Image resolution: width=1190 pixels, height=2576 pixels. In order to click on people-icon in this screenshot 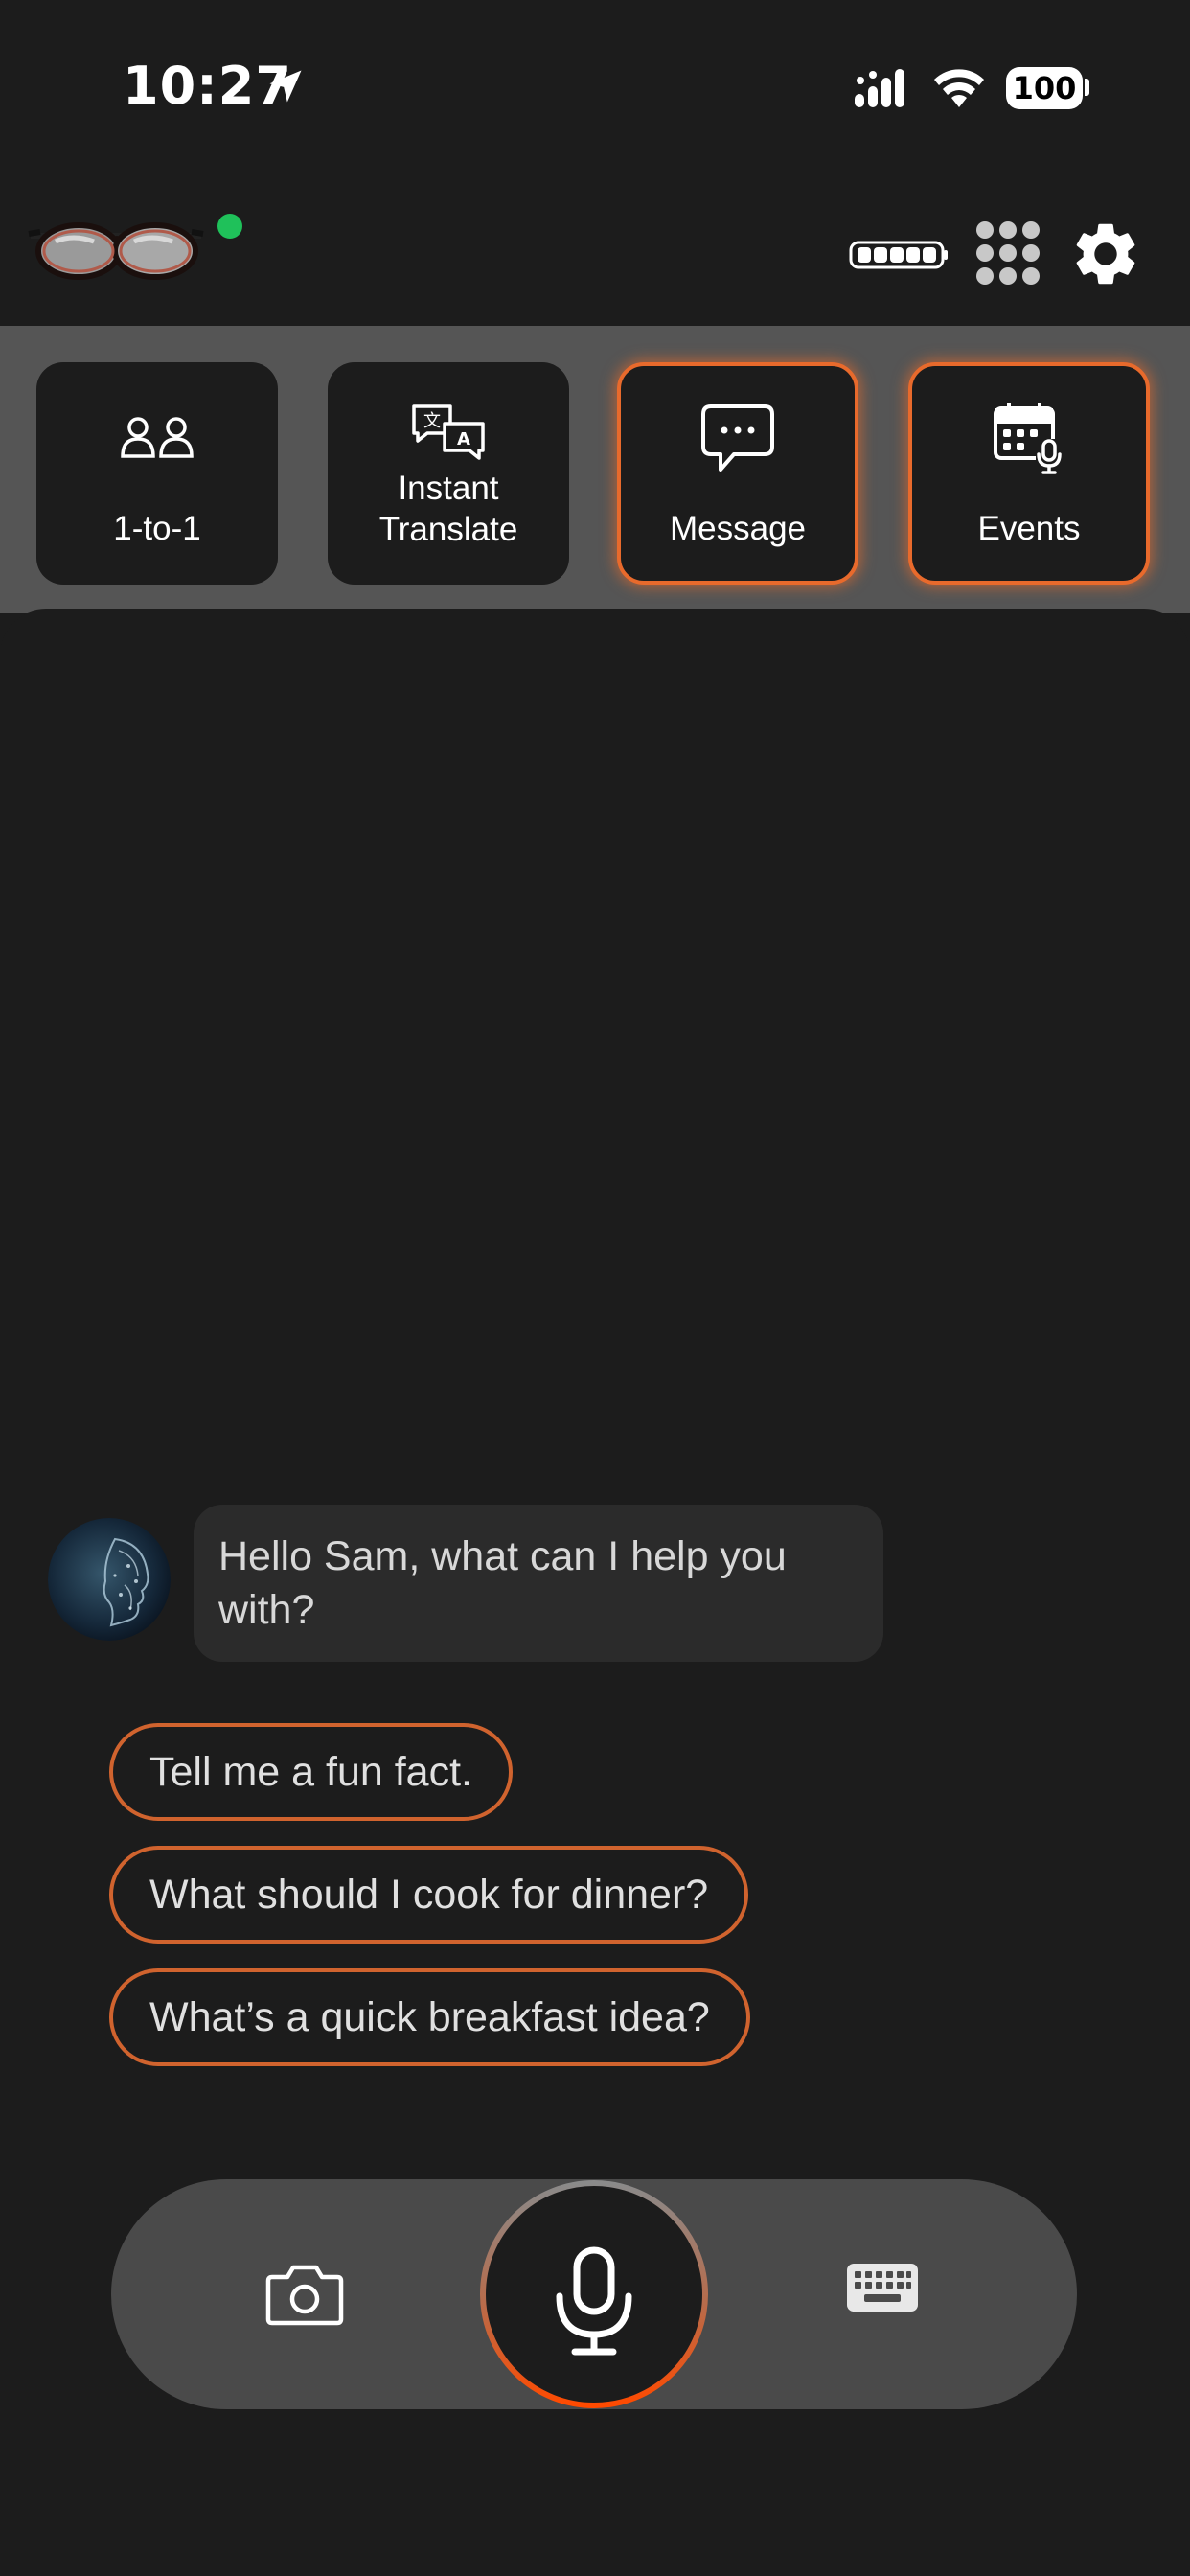, I will do `click(158, 437)`.